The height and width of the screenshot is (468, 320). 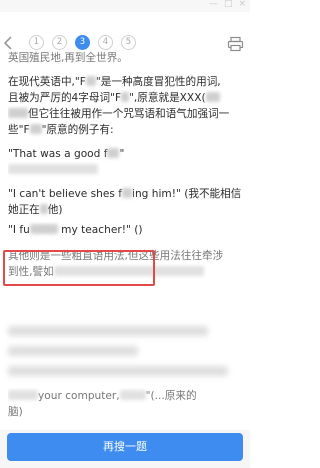 I want to click on example-line: "That was a good f ", so click(x=66, y=154).